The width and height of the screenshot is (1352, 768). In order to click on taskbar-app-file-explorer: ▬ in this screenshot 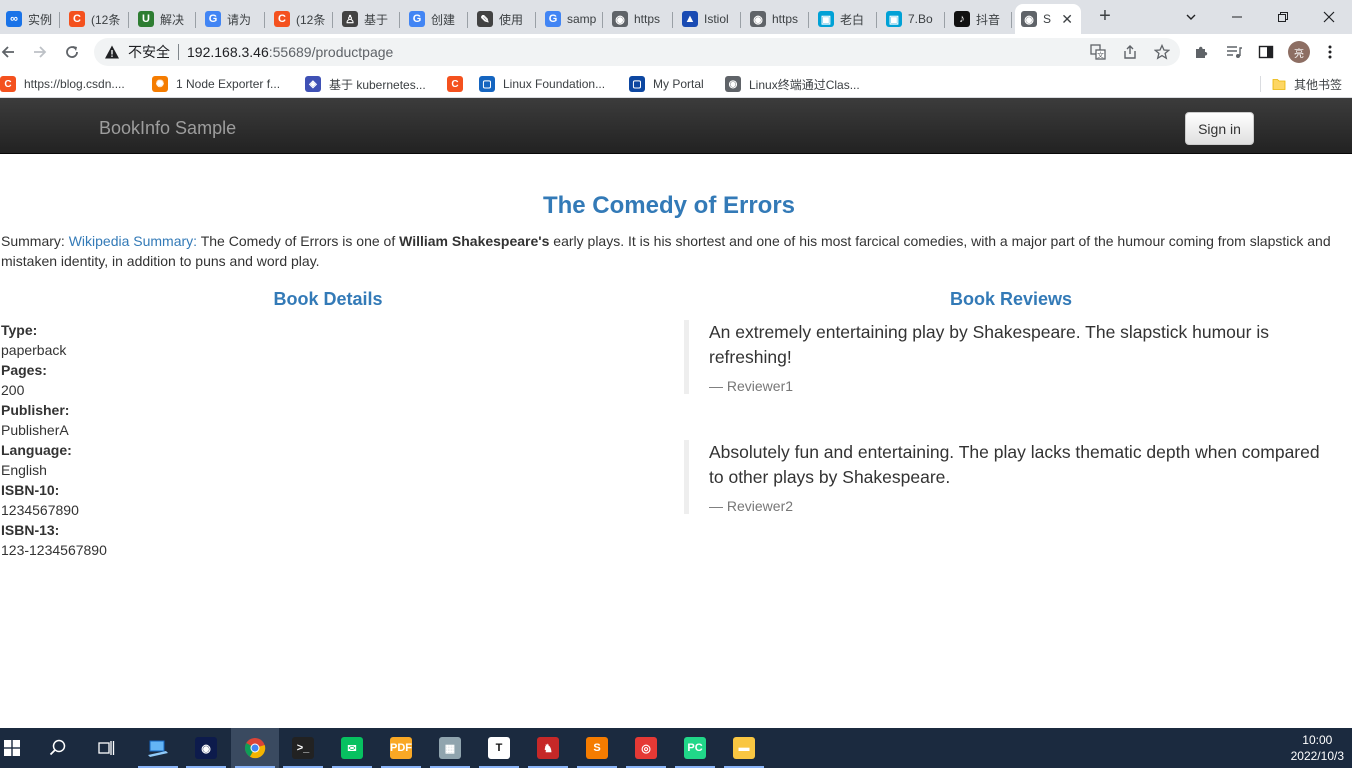, I will do `click(744, 748)`.